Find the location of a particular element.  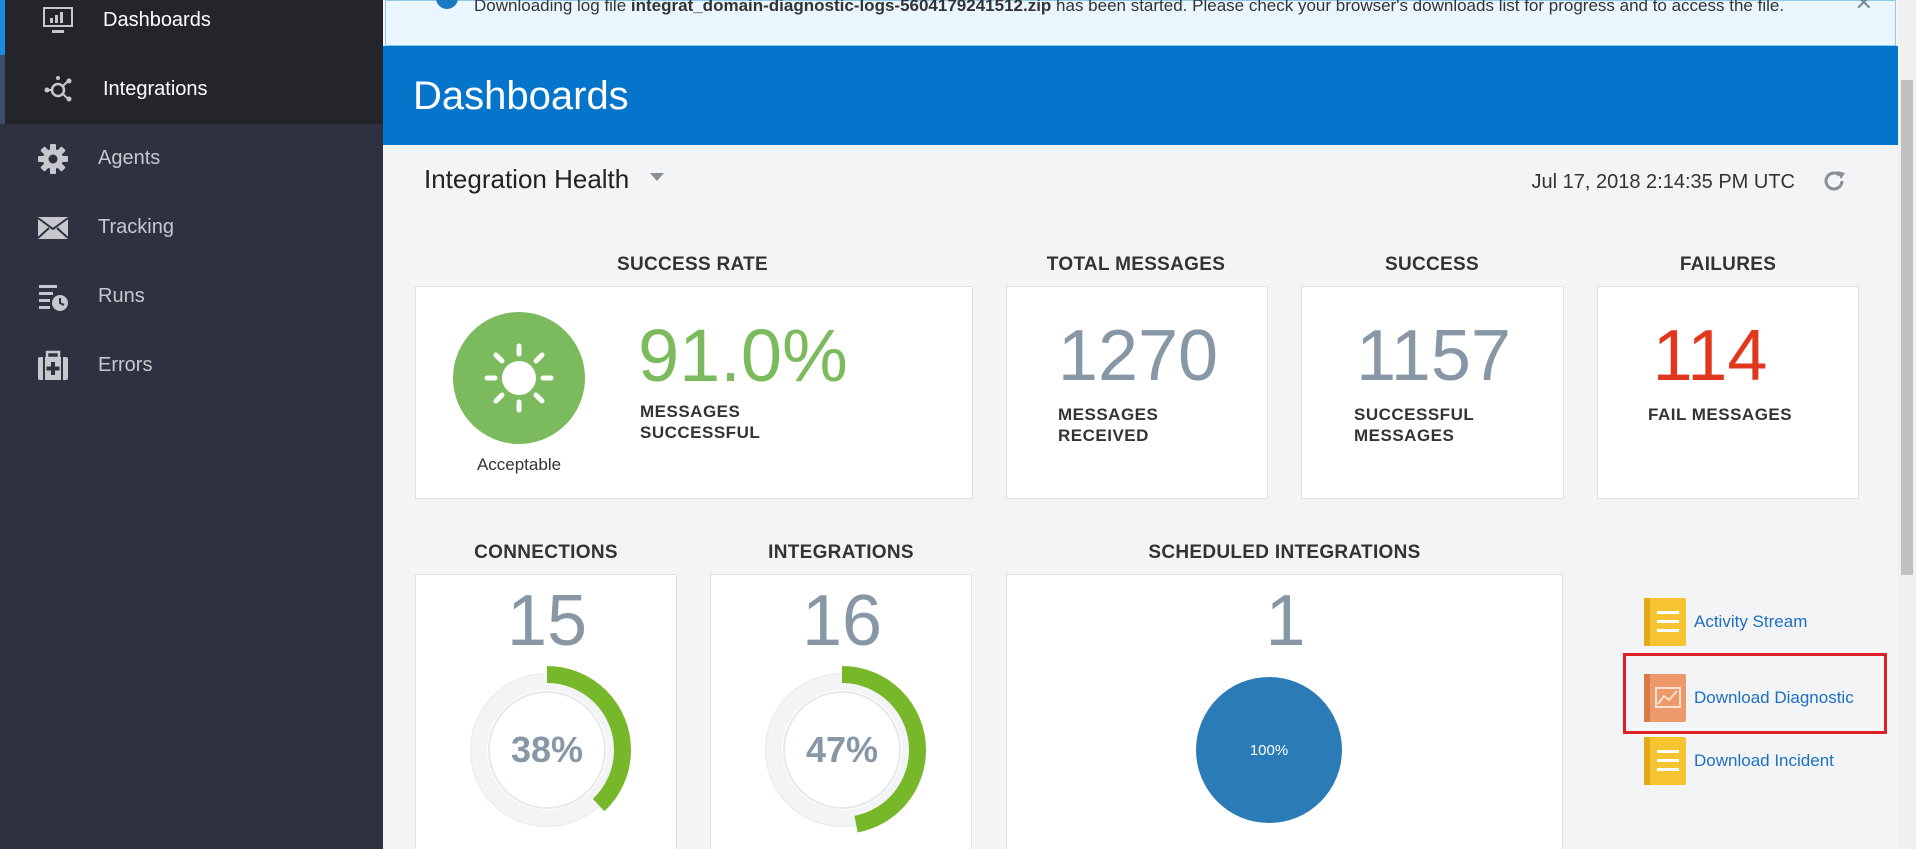

connections-donut: 38% is located at coordinates (547, 750).